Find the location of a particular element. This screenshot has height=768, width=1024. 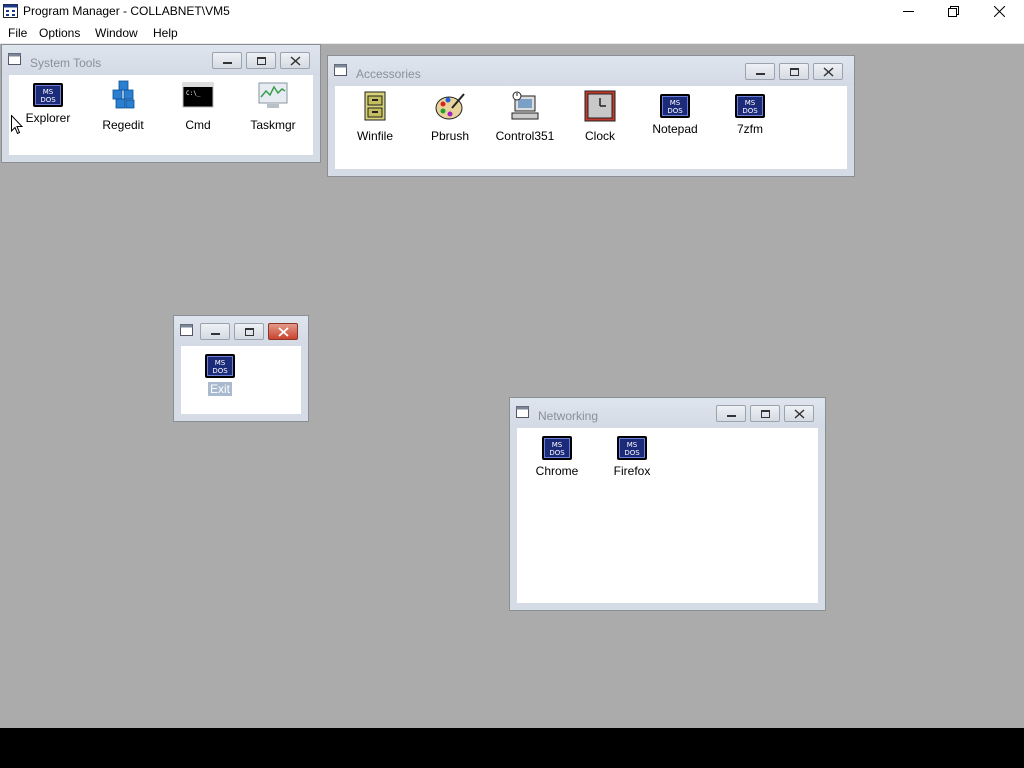

task-manager-icon is located at coordinates (273, 95).